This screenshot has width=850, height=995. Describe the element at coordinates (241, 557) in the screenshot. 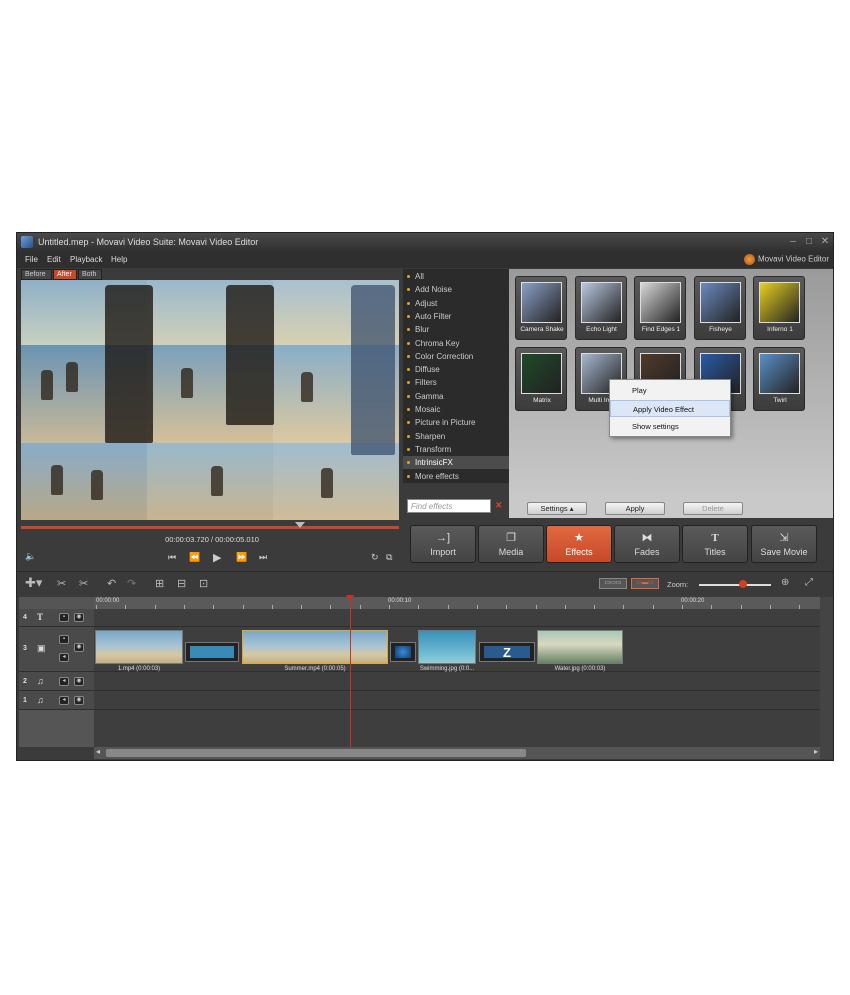

I see `fast-forward-icon: ⏩` at that location.